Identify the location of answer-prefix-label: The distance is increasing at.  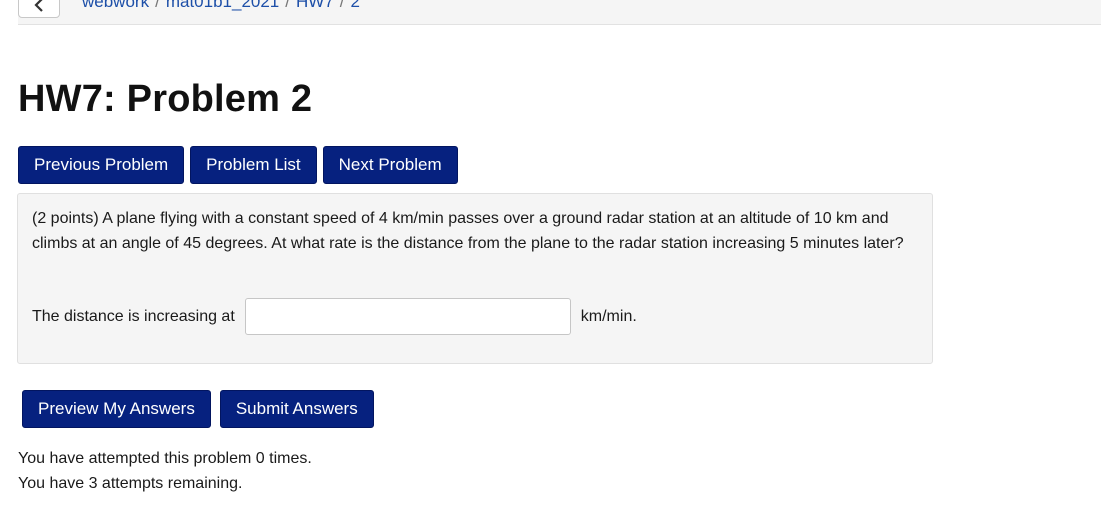
(133, 316).